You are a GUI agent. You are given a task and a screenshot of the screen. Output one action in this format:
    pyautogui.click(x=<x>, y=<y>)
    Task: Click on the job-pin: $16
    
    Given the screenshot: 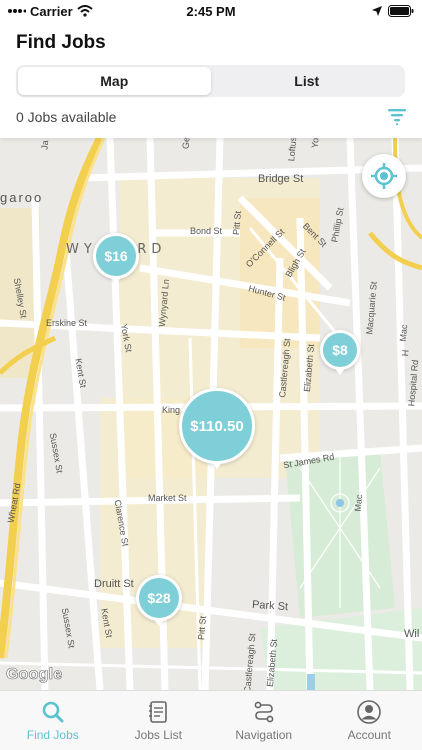 What is the action you would take?
    pyautogui.click(x=116, y=258)
    